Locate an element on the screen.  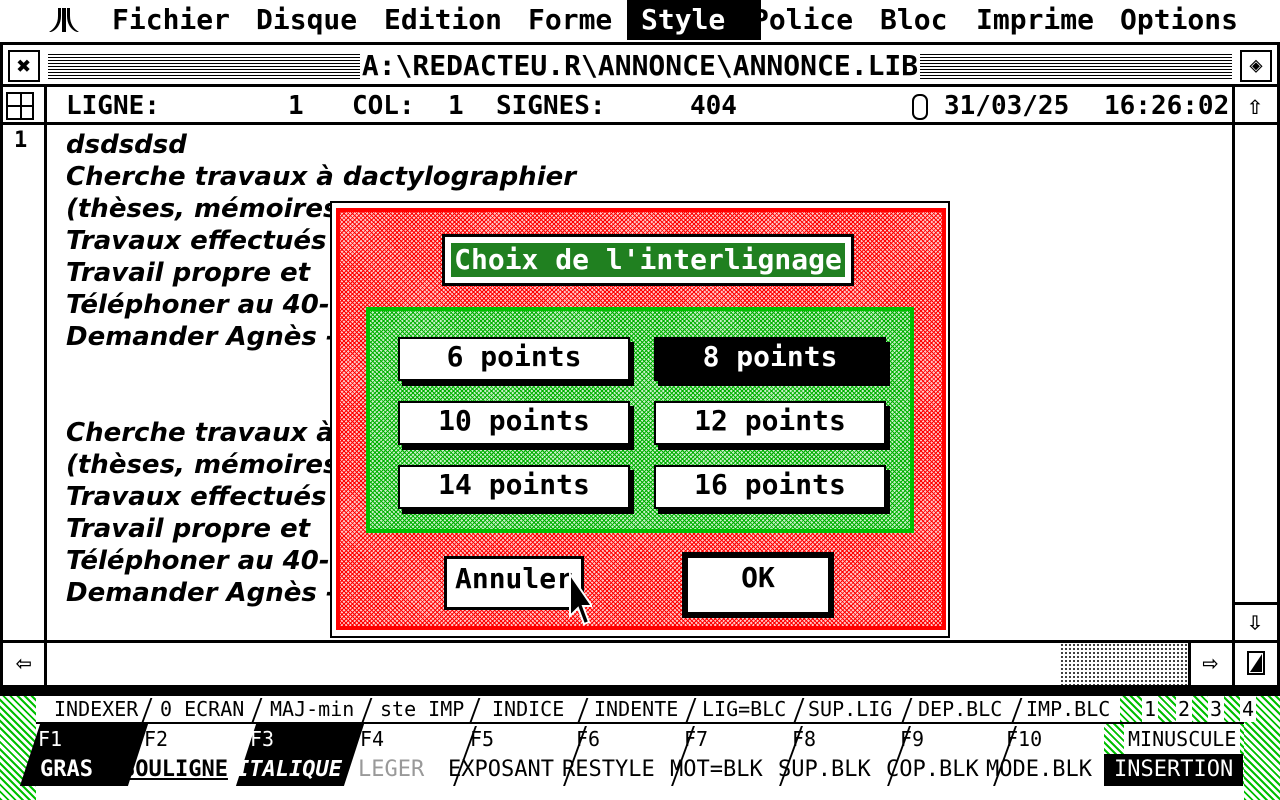
date-display: 31/03/25 is located at coordinates (1007, 106).